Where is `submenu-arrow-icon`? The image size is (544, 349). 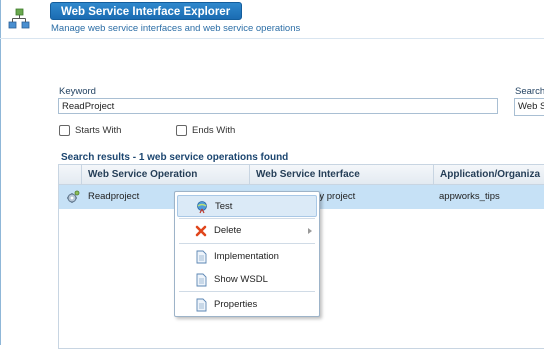 submenu-arrow-icon is located at coordinates (310, 231).